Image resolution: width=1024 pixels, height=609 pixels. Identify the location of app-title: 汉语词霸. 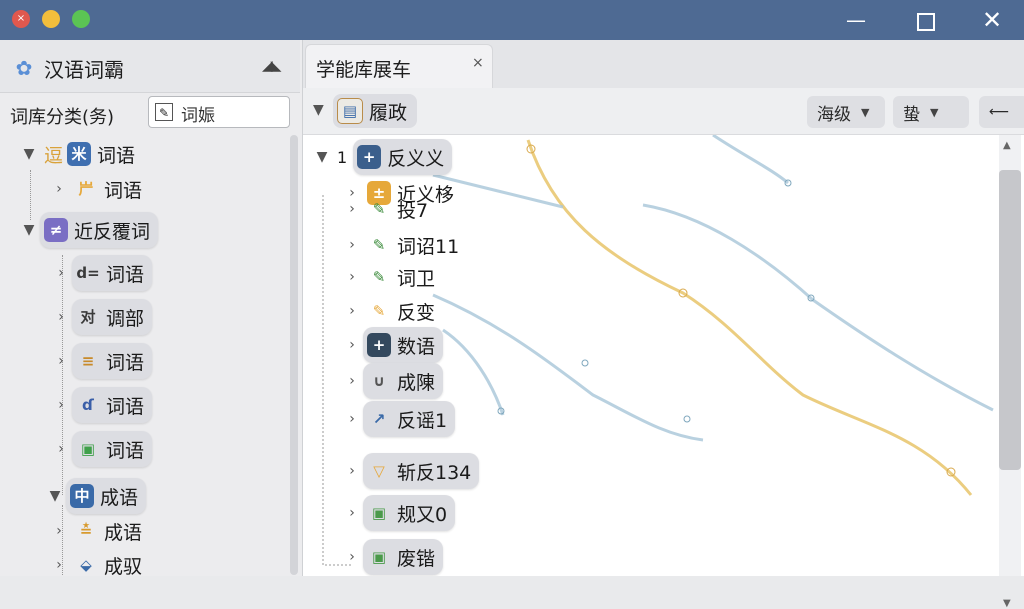
(84, 70).